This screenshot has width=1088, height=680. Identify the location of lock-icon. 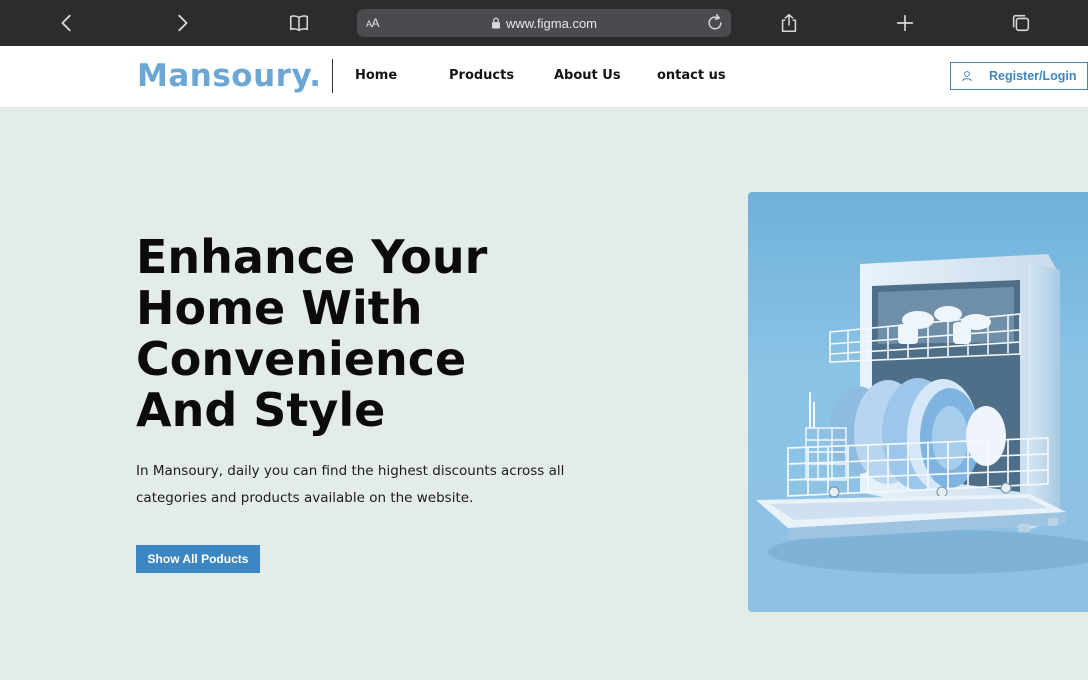
(495, 23).